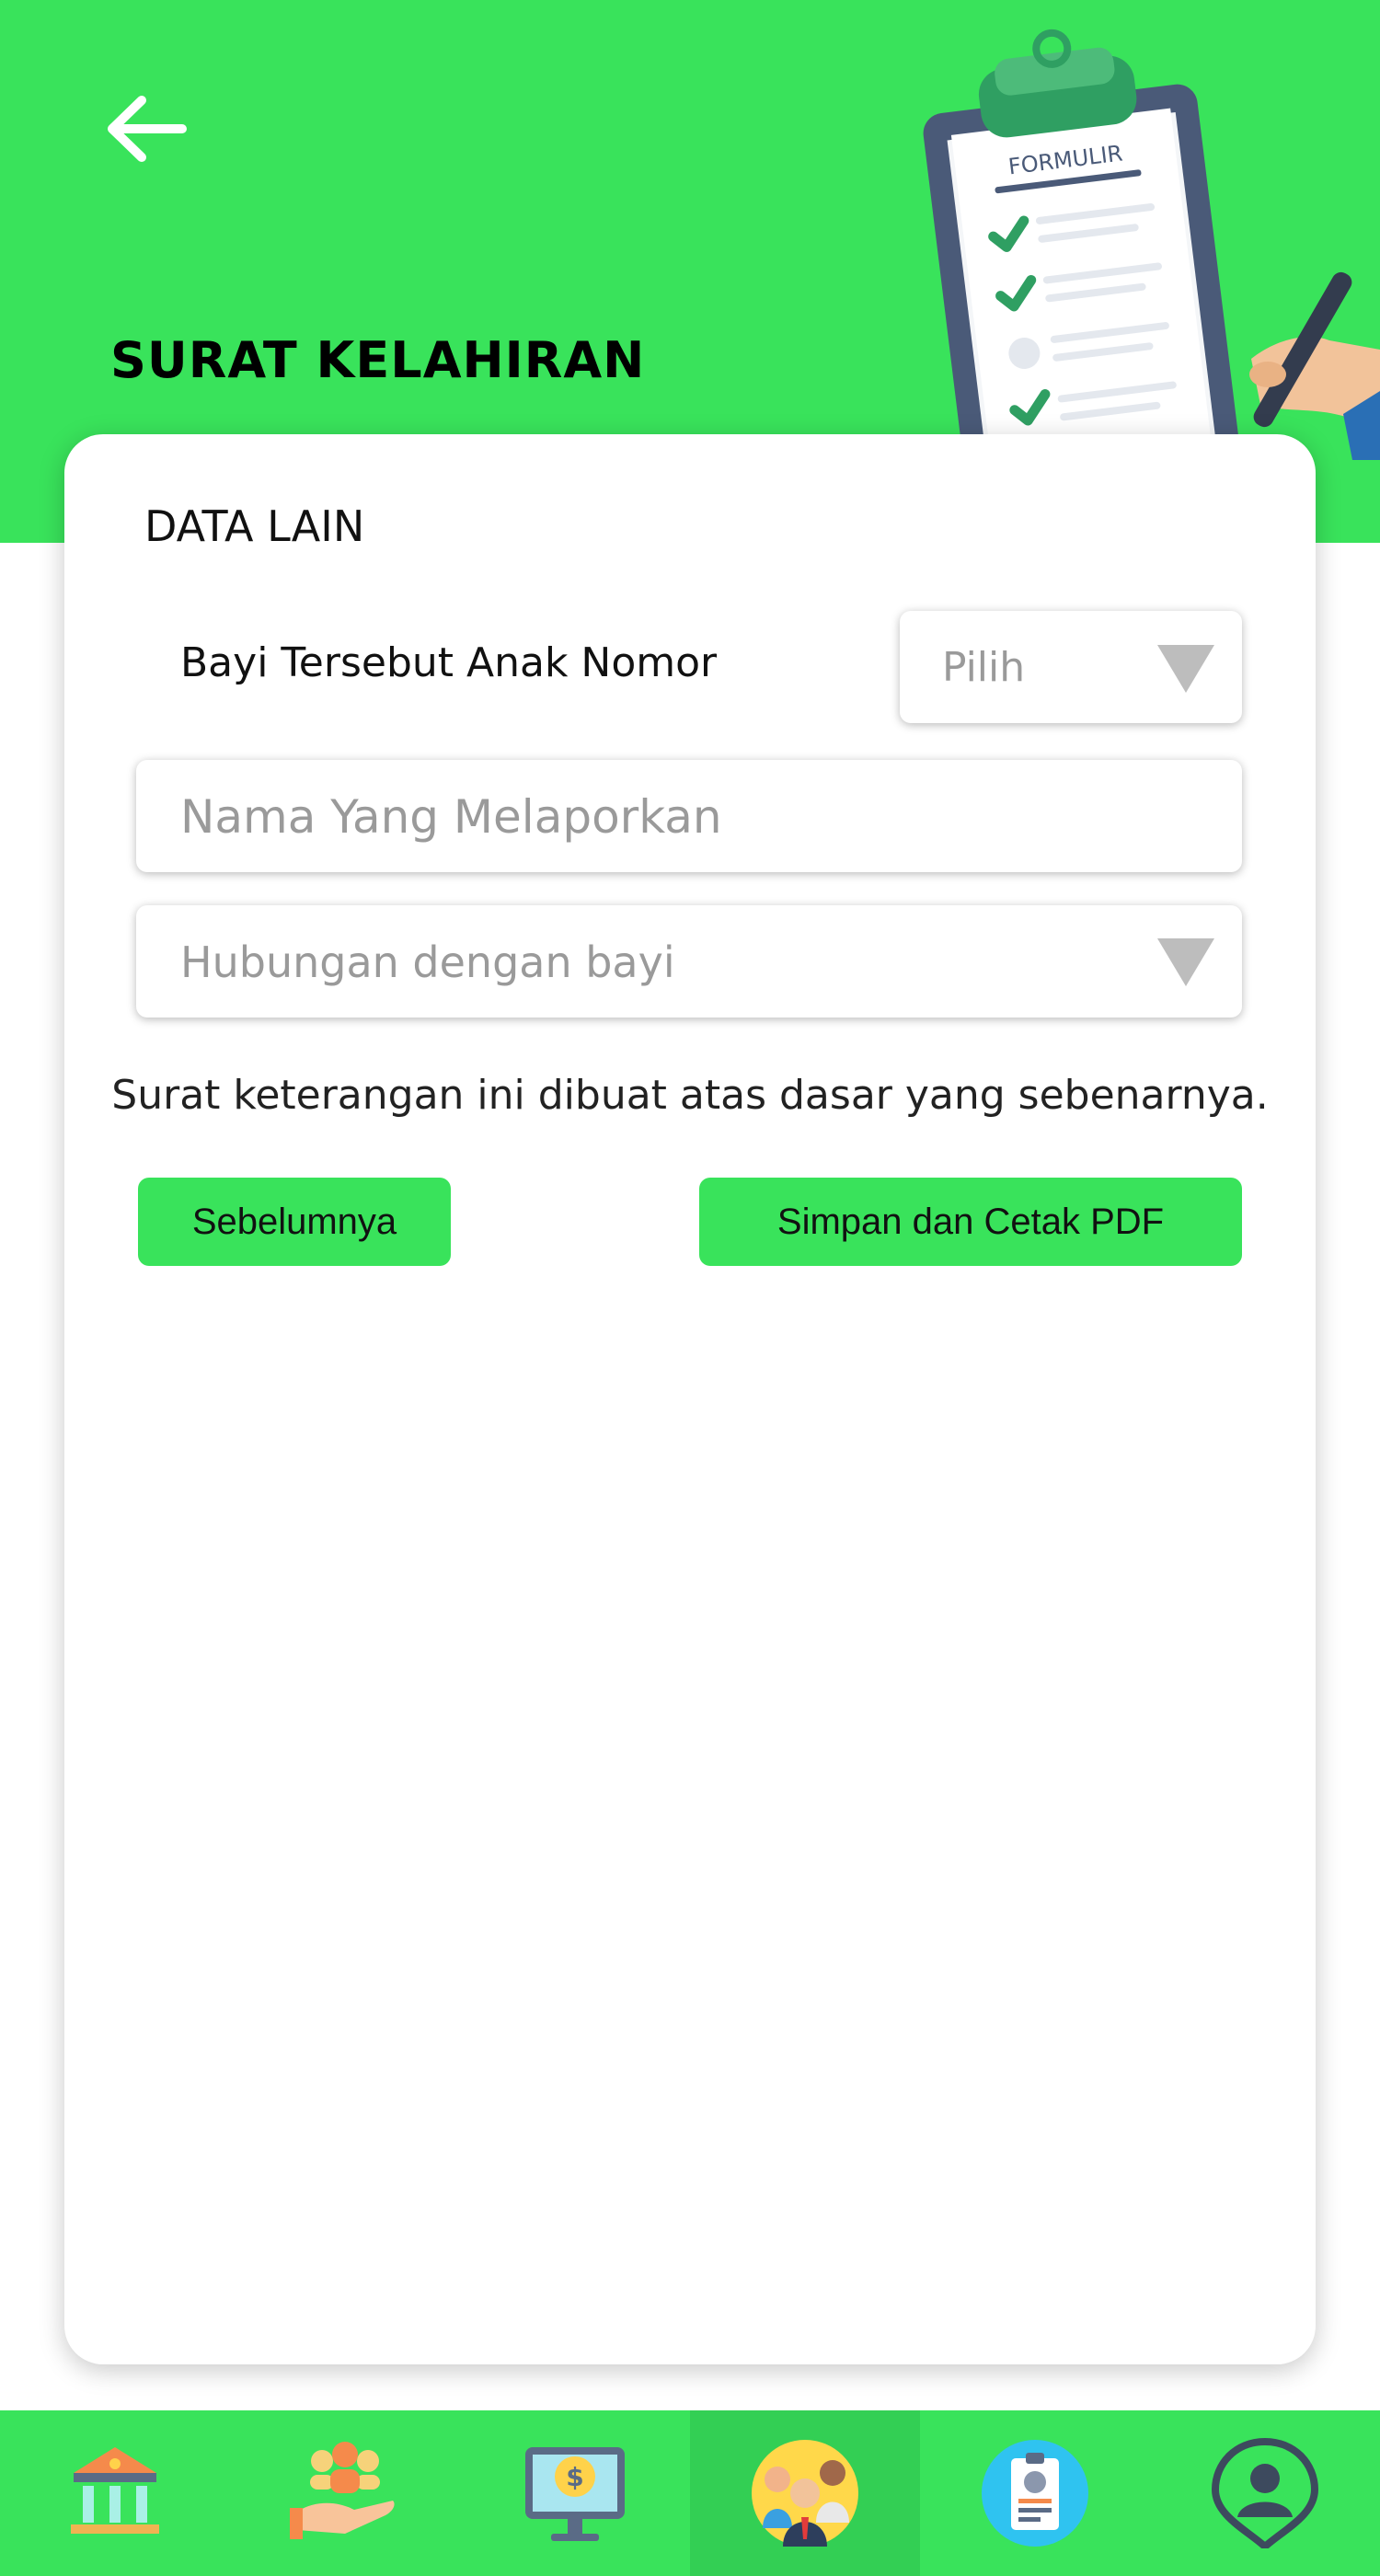  I want to click on community-hand-icon, so click(342, 2490).